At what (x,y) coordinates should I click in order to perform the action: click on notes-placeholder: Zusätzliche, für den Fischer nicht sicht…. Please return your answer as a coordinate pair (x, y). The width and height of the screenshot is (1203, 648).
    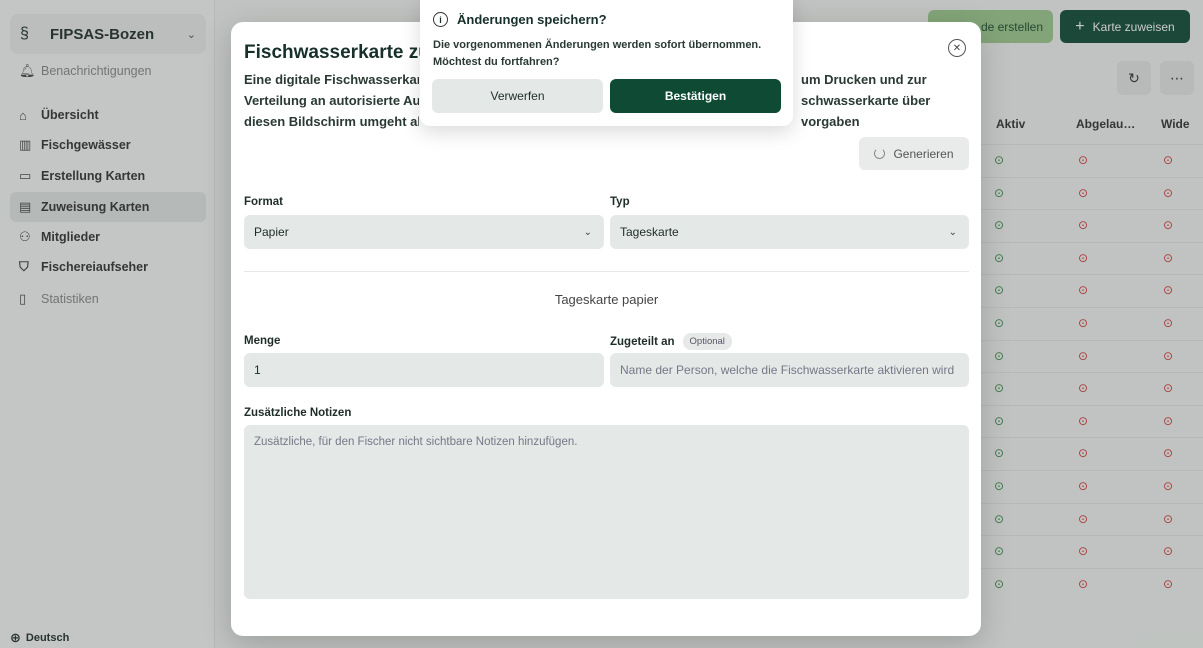
    Looking at the image, I should click on (416, 442).